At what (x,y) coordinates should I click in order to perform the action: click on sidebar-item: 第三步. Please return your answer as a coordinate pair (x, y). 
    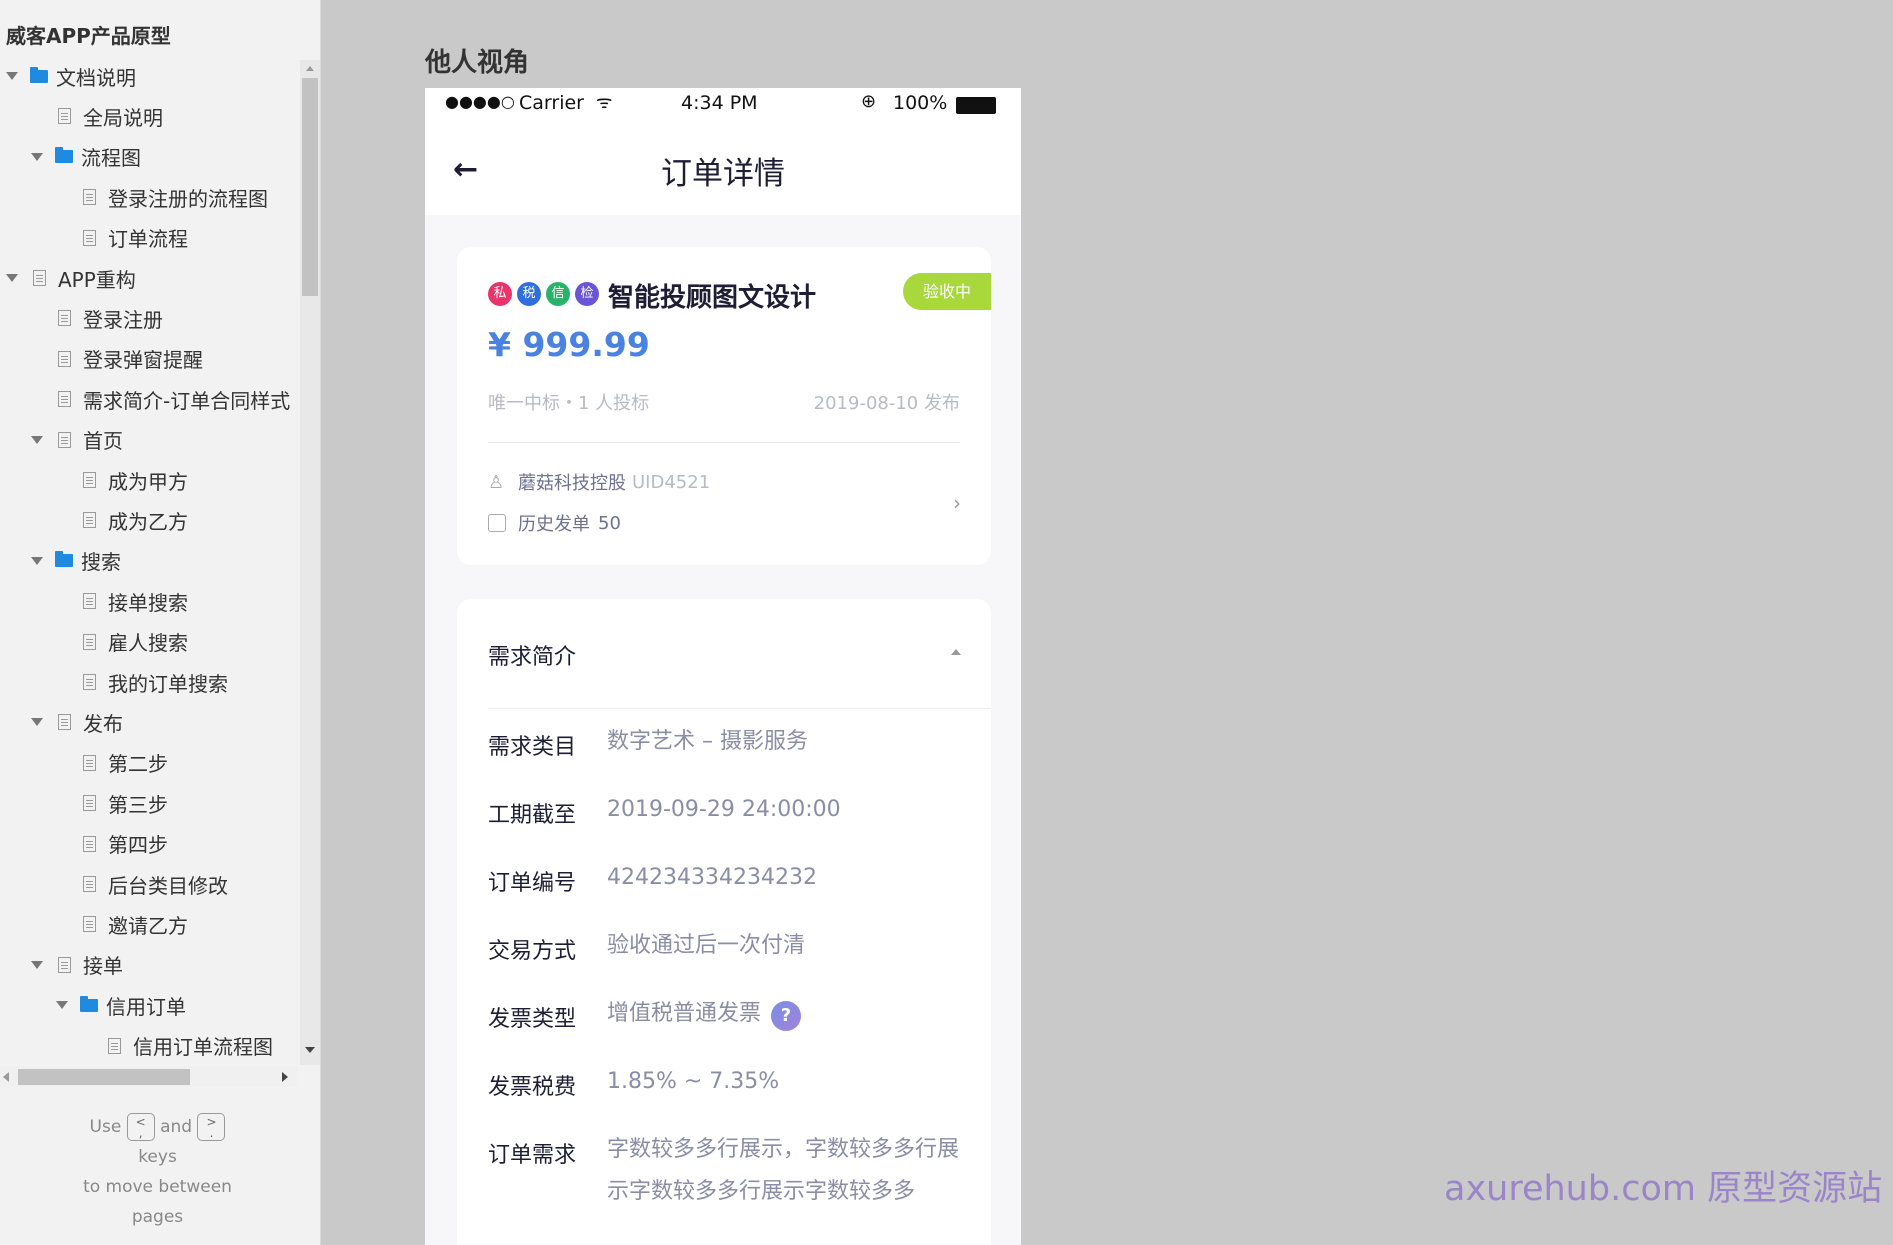
    Looking at the image, I should click on (112, 803).